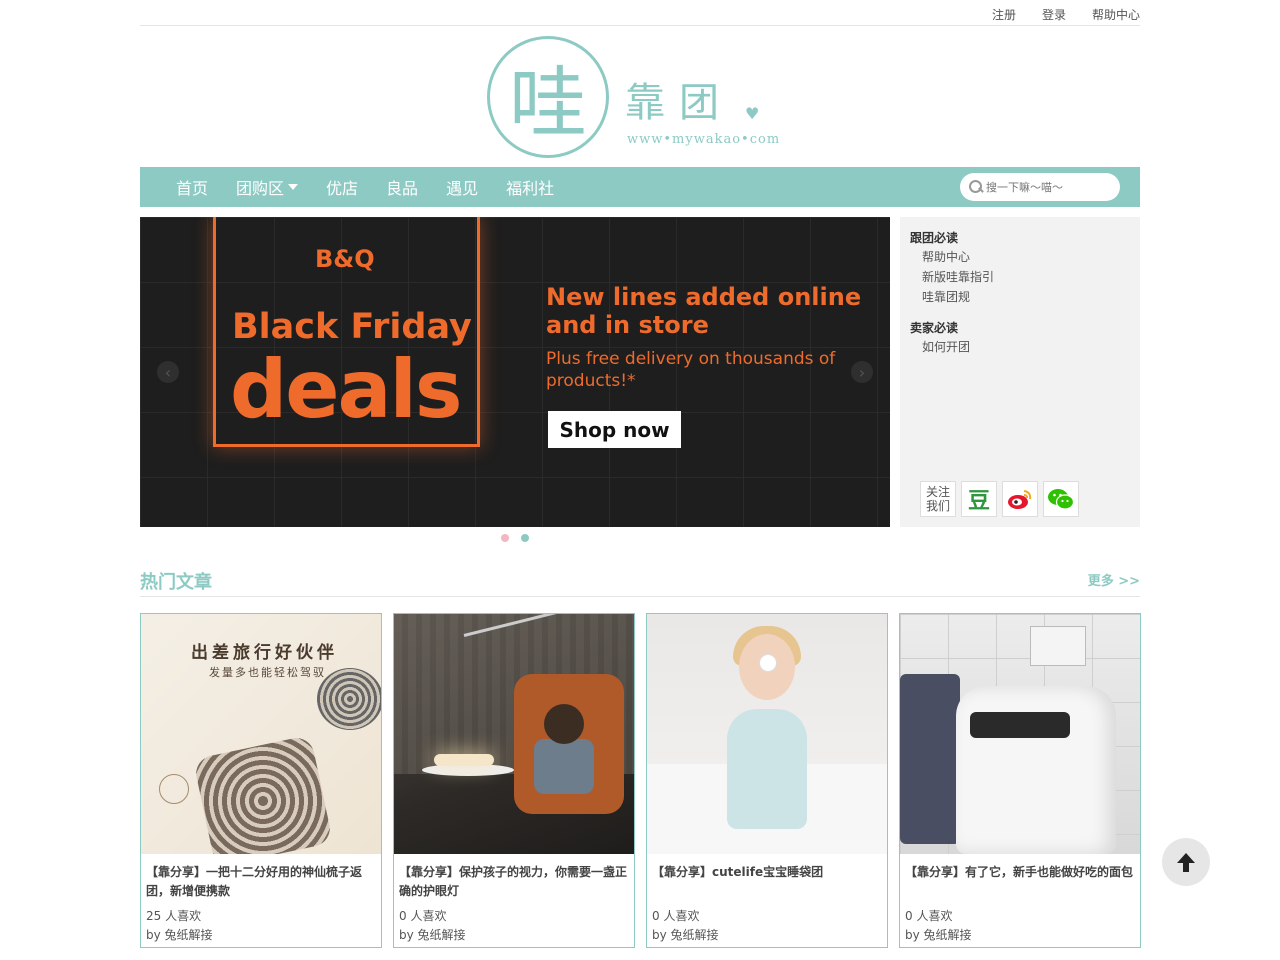 This screenshot has width=1280, height=960. I want to click on follow-text: 关注我们, so click(937, 499).